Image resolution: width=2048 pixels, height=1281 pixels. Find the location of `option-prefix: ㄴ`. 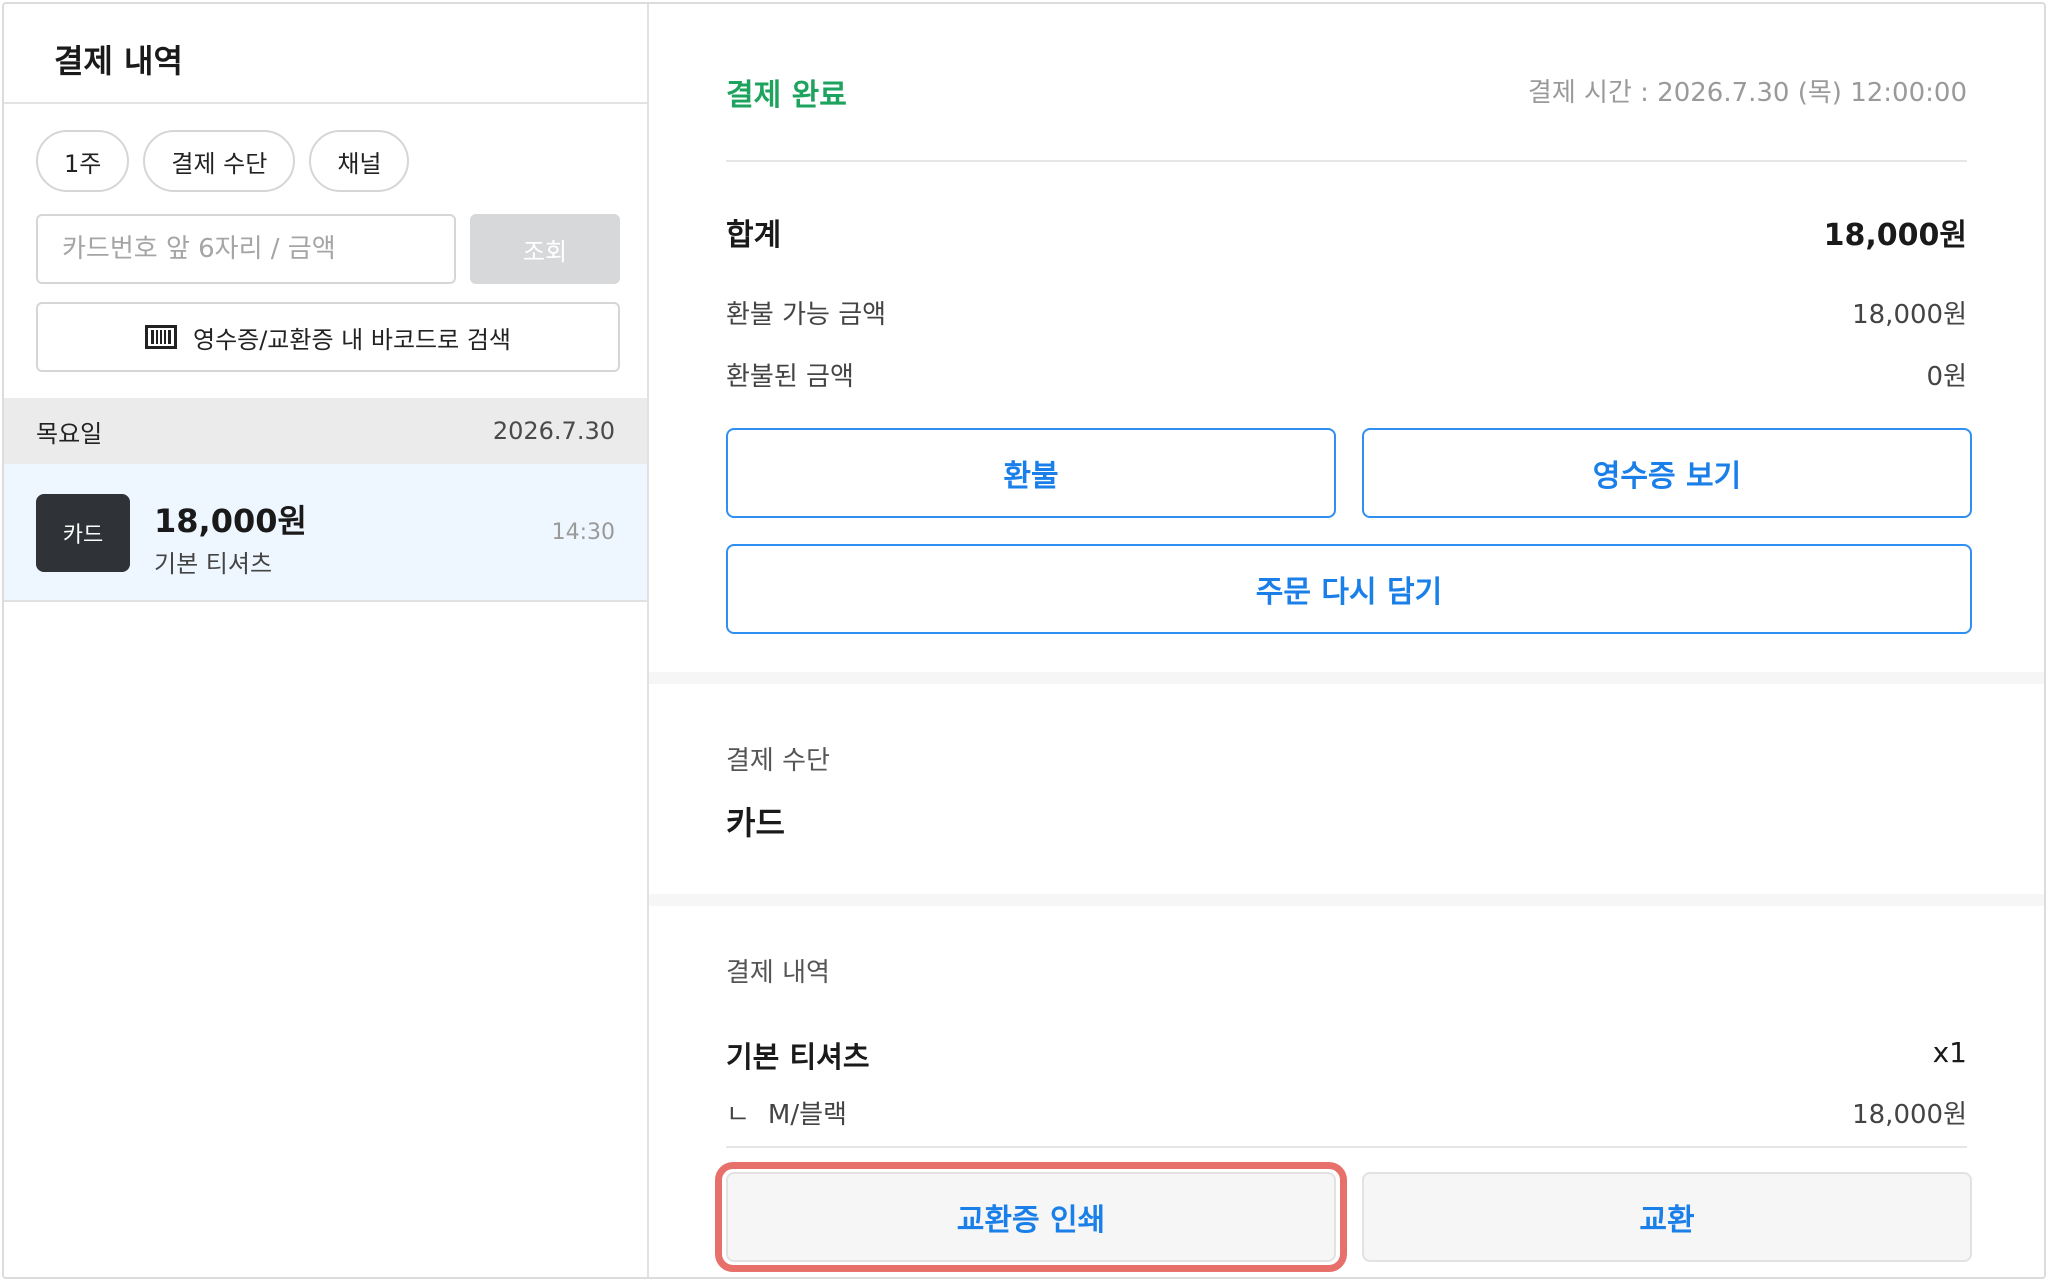

option-prefix: ㄴ is located at coordinates (738, 1115).